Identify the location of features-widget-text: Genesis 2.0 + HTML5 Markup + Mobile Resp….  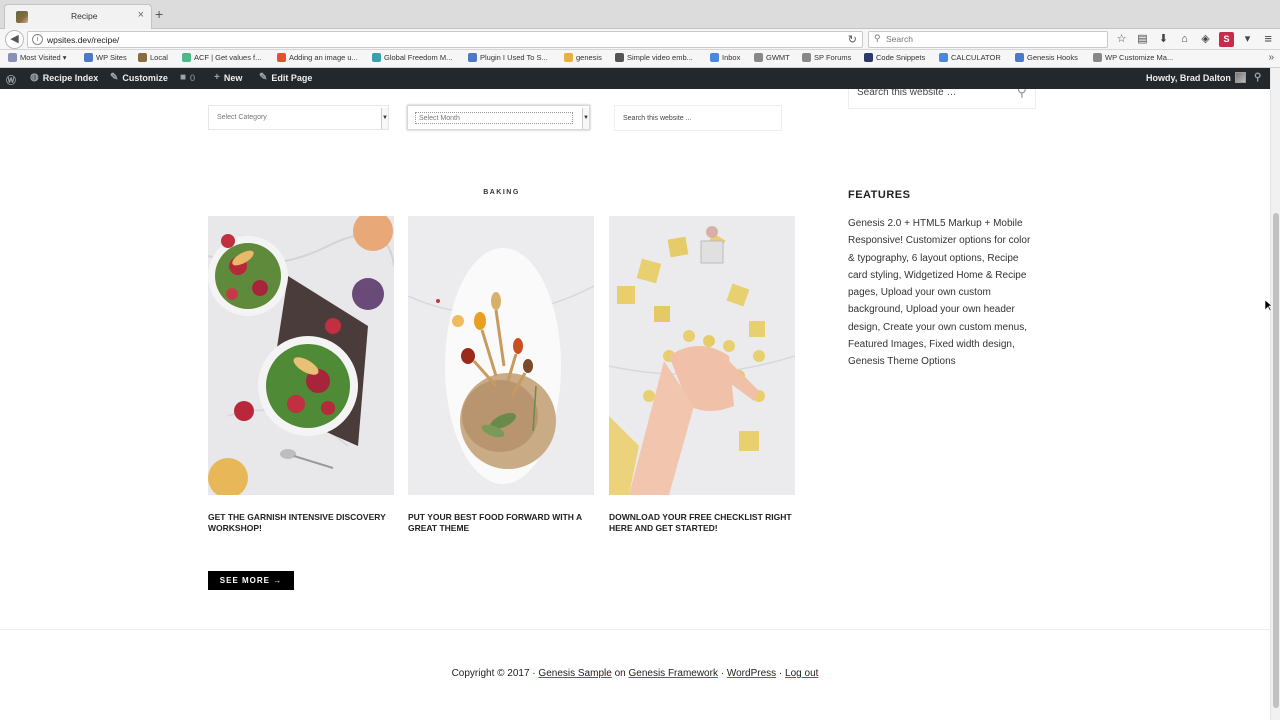
(939, 293).